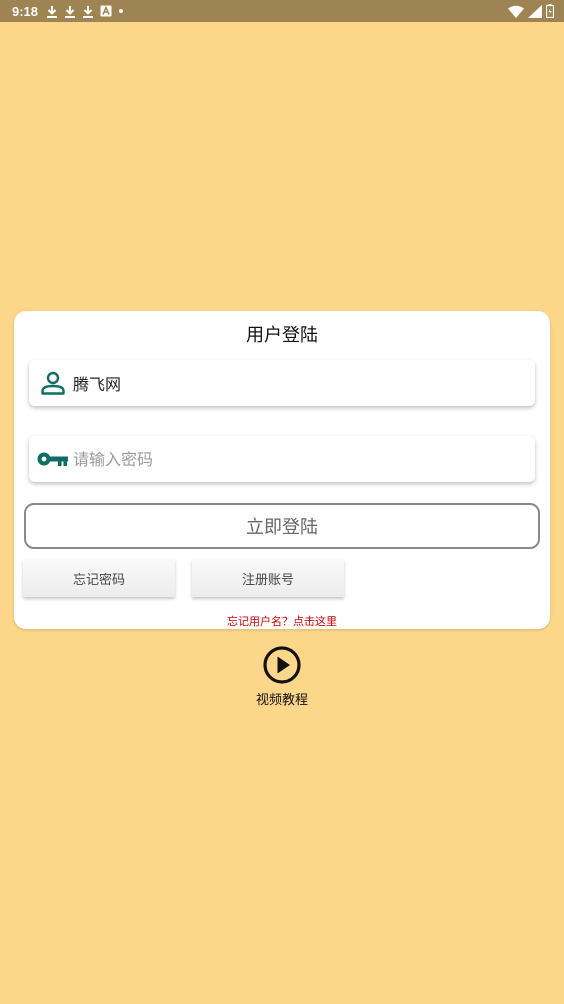  I want to click on video-tutorial-button: 视频教程, so click(282, 676).